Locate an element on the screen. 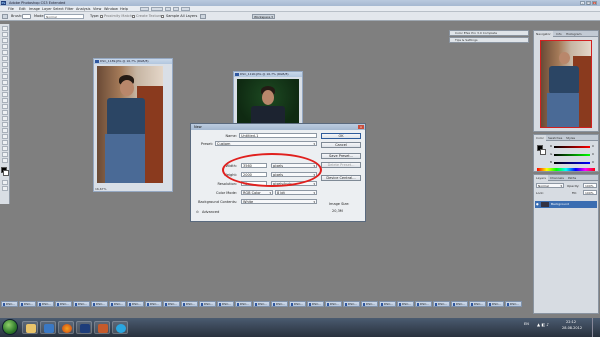 The width and height of the screenshot is (600, 337). healing-brush-tool-icon is located at coordinates (5, 64).